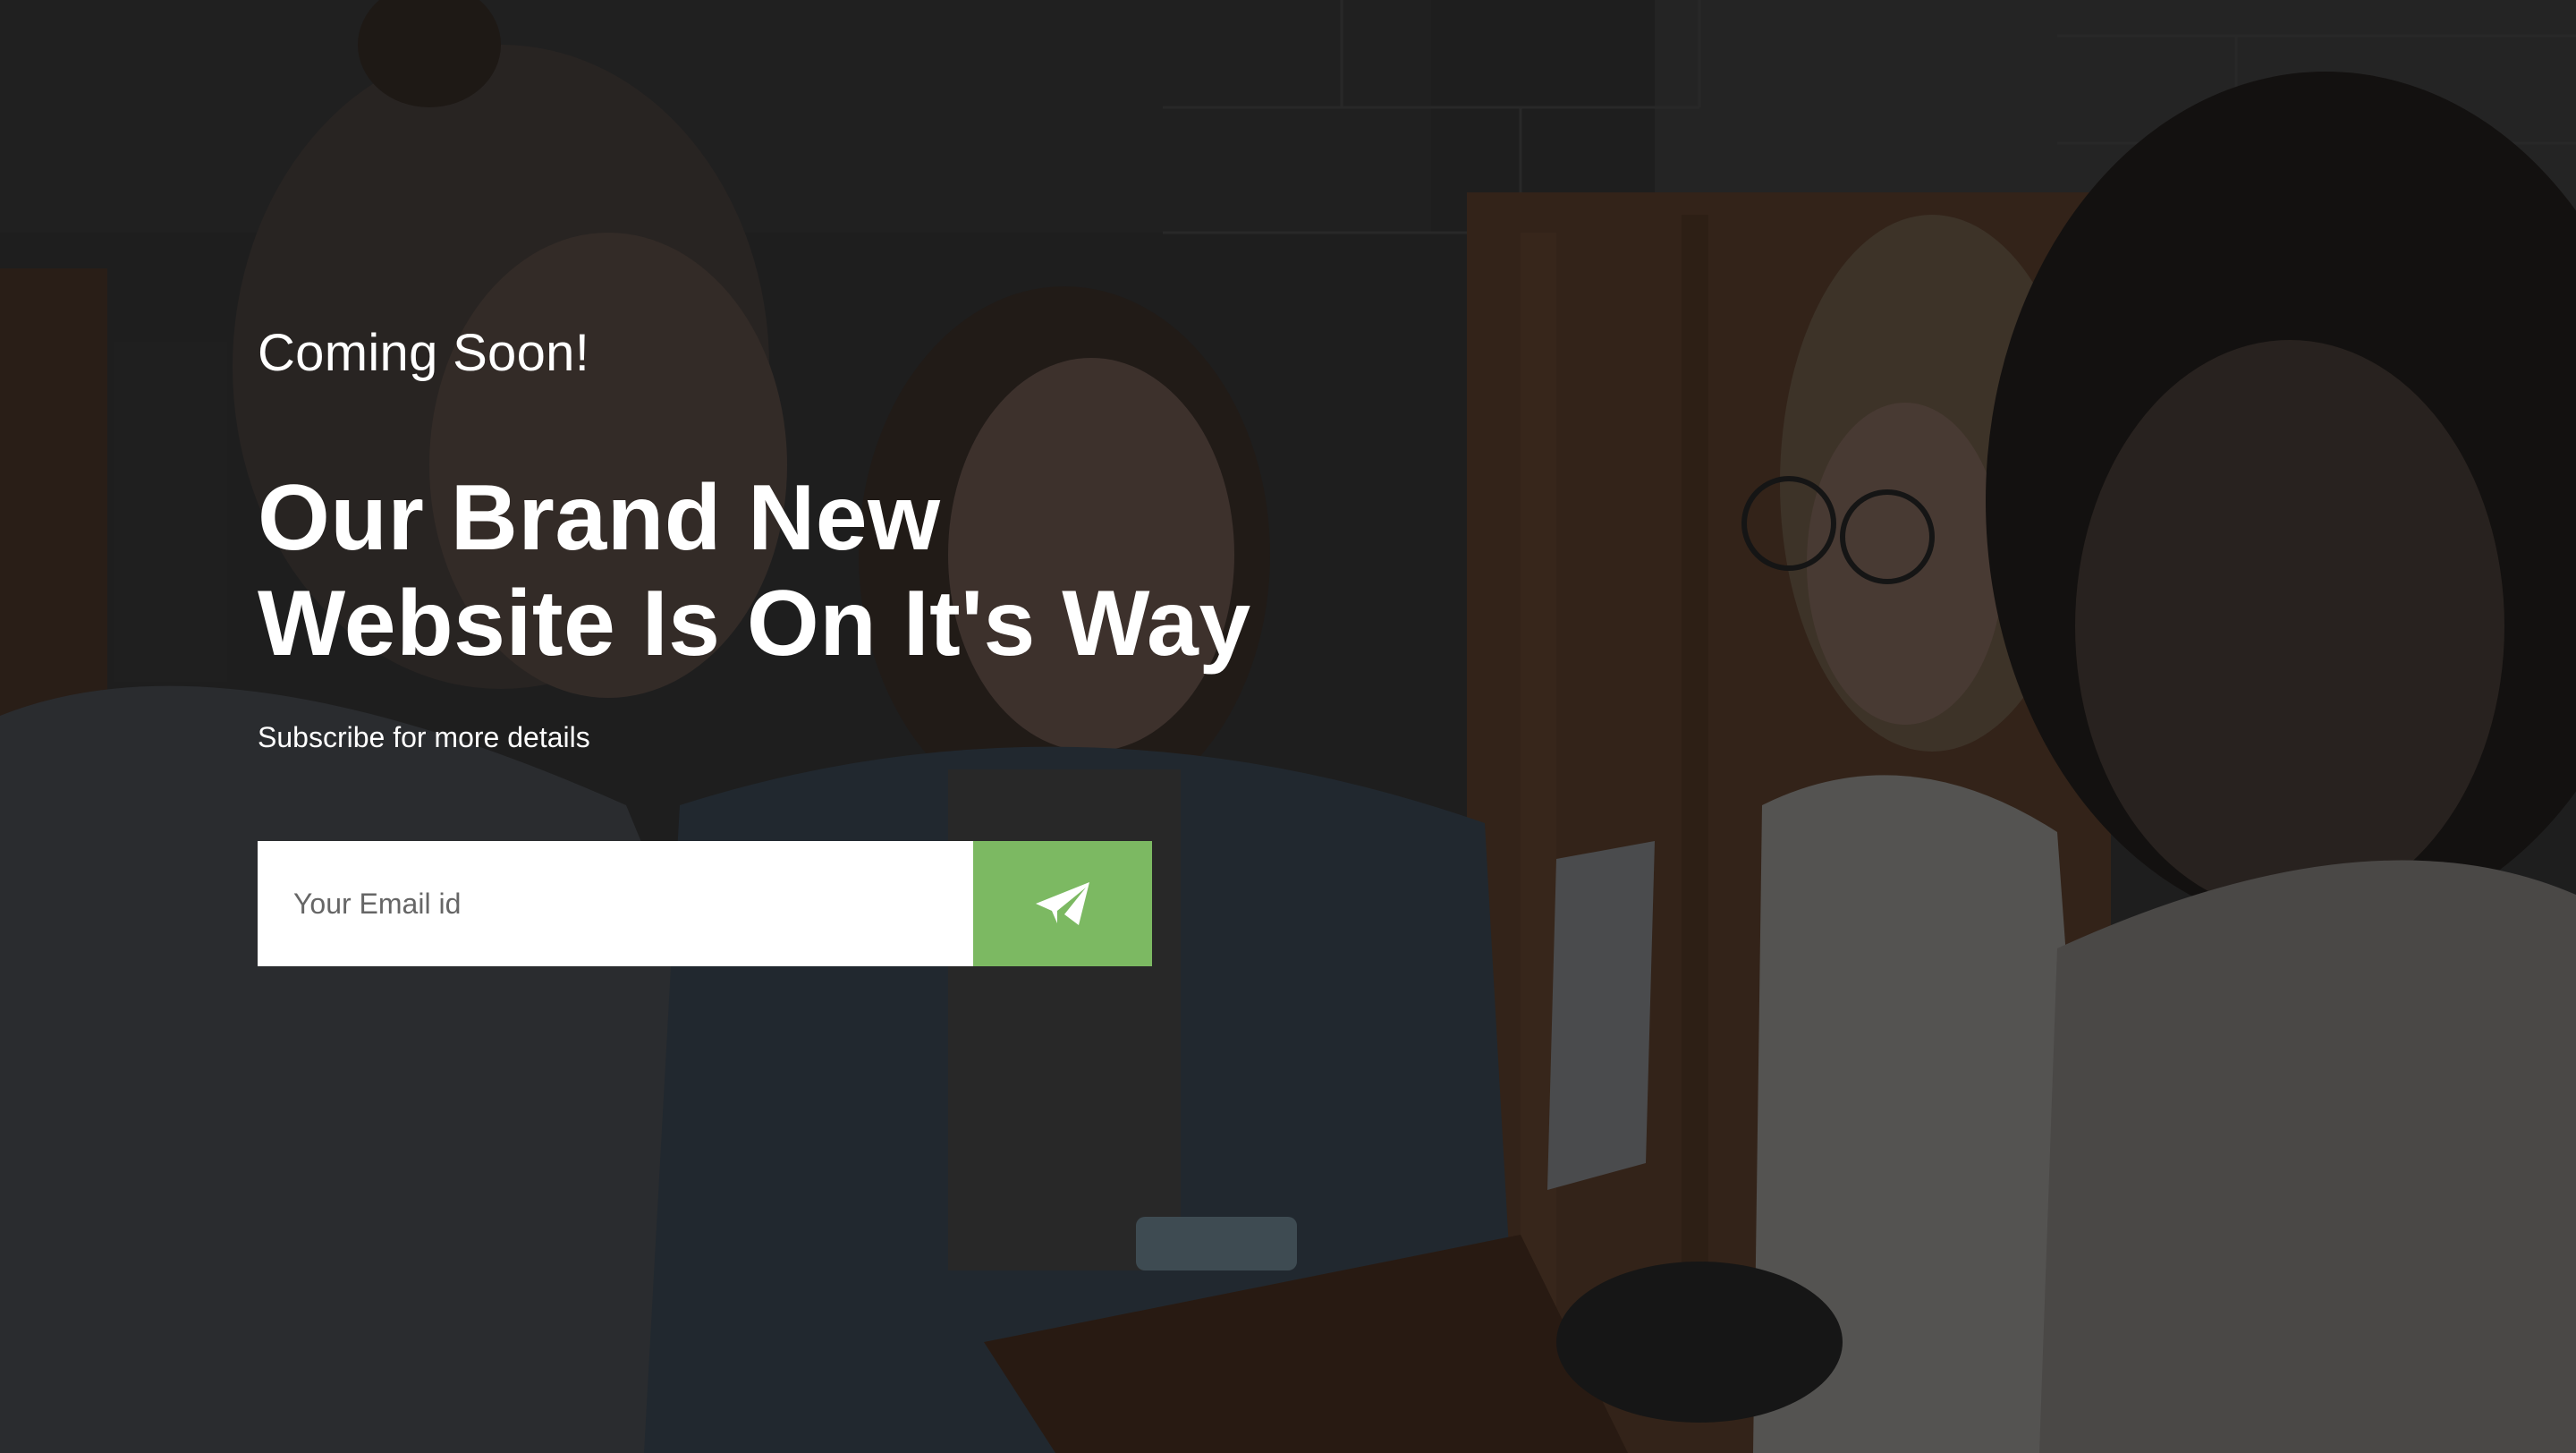 This screenshot has height=1453, width=2576. I want to click on email-field, so click(615, 903).